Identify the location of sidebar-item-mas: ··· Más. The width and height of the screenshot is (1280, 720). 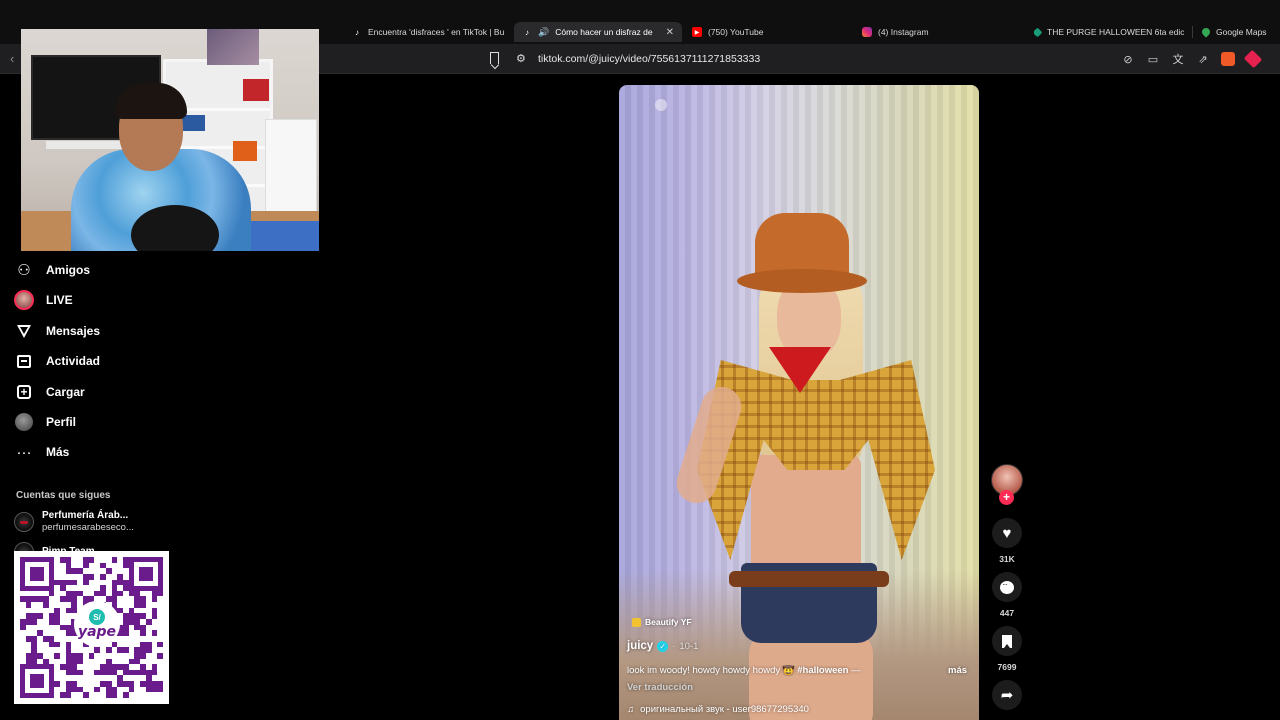
(42, 452).